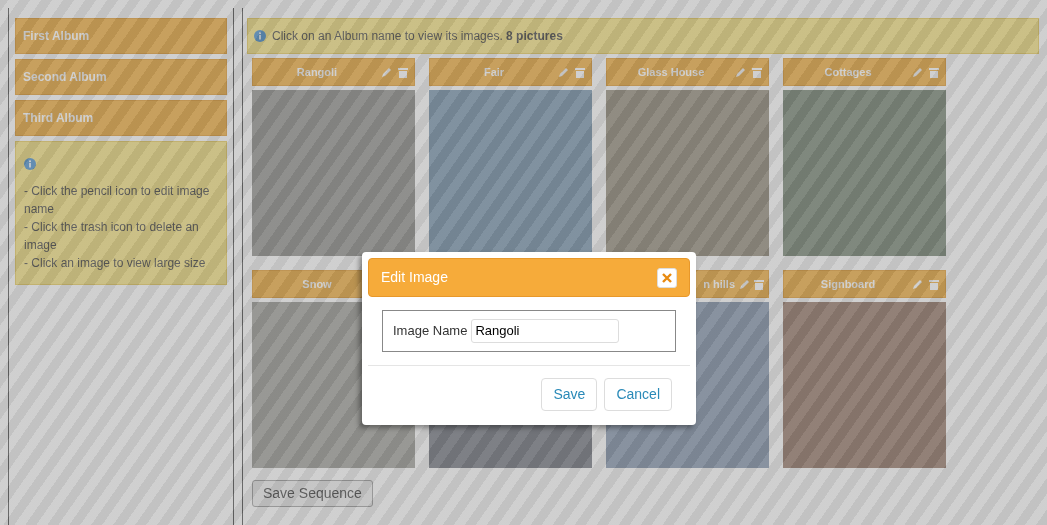 Image resolution: width=1047 pixels, height=525 pixels. Describe the element at coordinates (430, 331) in the screenshot. I see `field-label: Image Name` at that location.